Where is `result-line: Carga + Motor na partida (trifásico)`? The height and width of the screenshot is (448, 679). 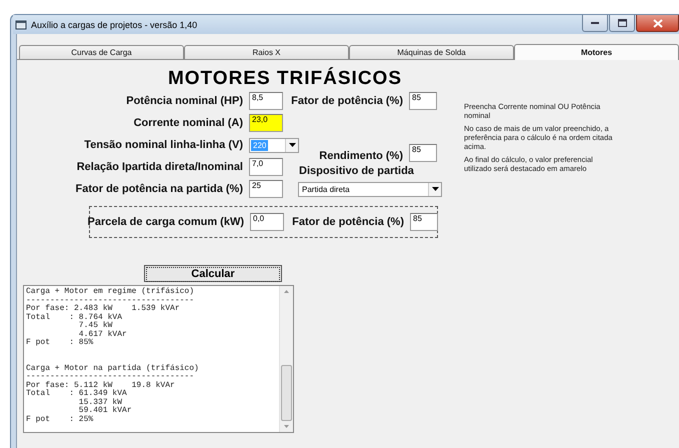 result-line: Carga + Motor na partida (trifásico) is located at coordinates (113, 368).